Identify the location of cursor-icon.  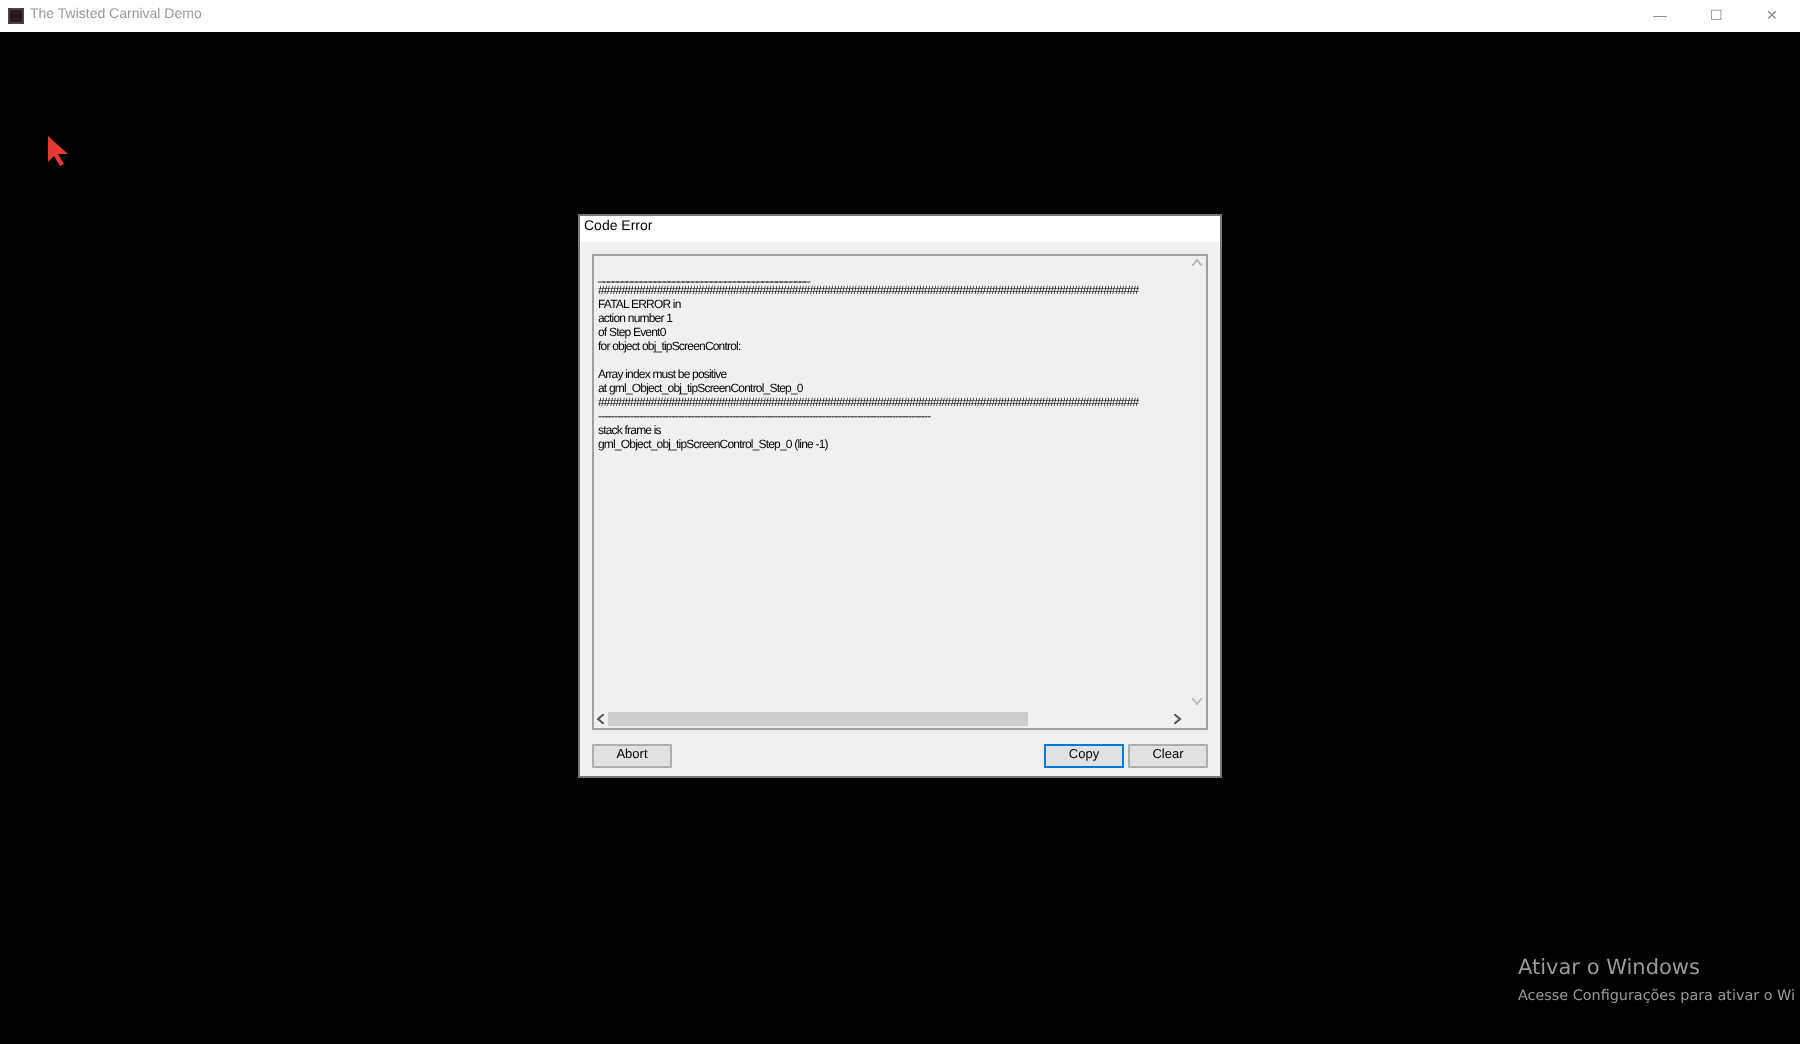
(58, 151).